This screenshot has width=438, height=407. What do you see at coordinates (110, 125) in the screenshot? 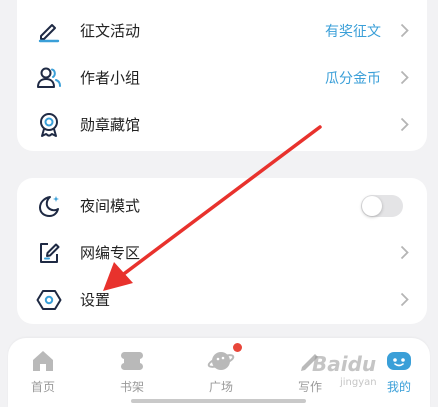
I see `menu-item-label: 勋章藏馆` at bounding box center [110, 125].